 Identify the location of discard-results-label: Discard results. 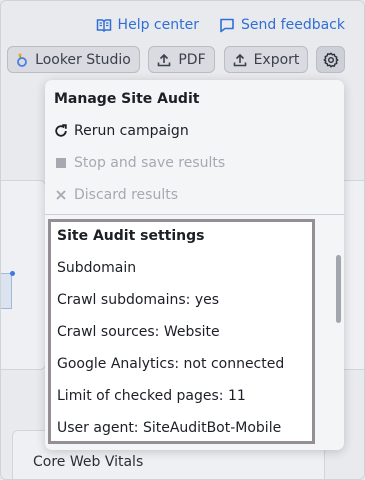
(126, 195).